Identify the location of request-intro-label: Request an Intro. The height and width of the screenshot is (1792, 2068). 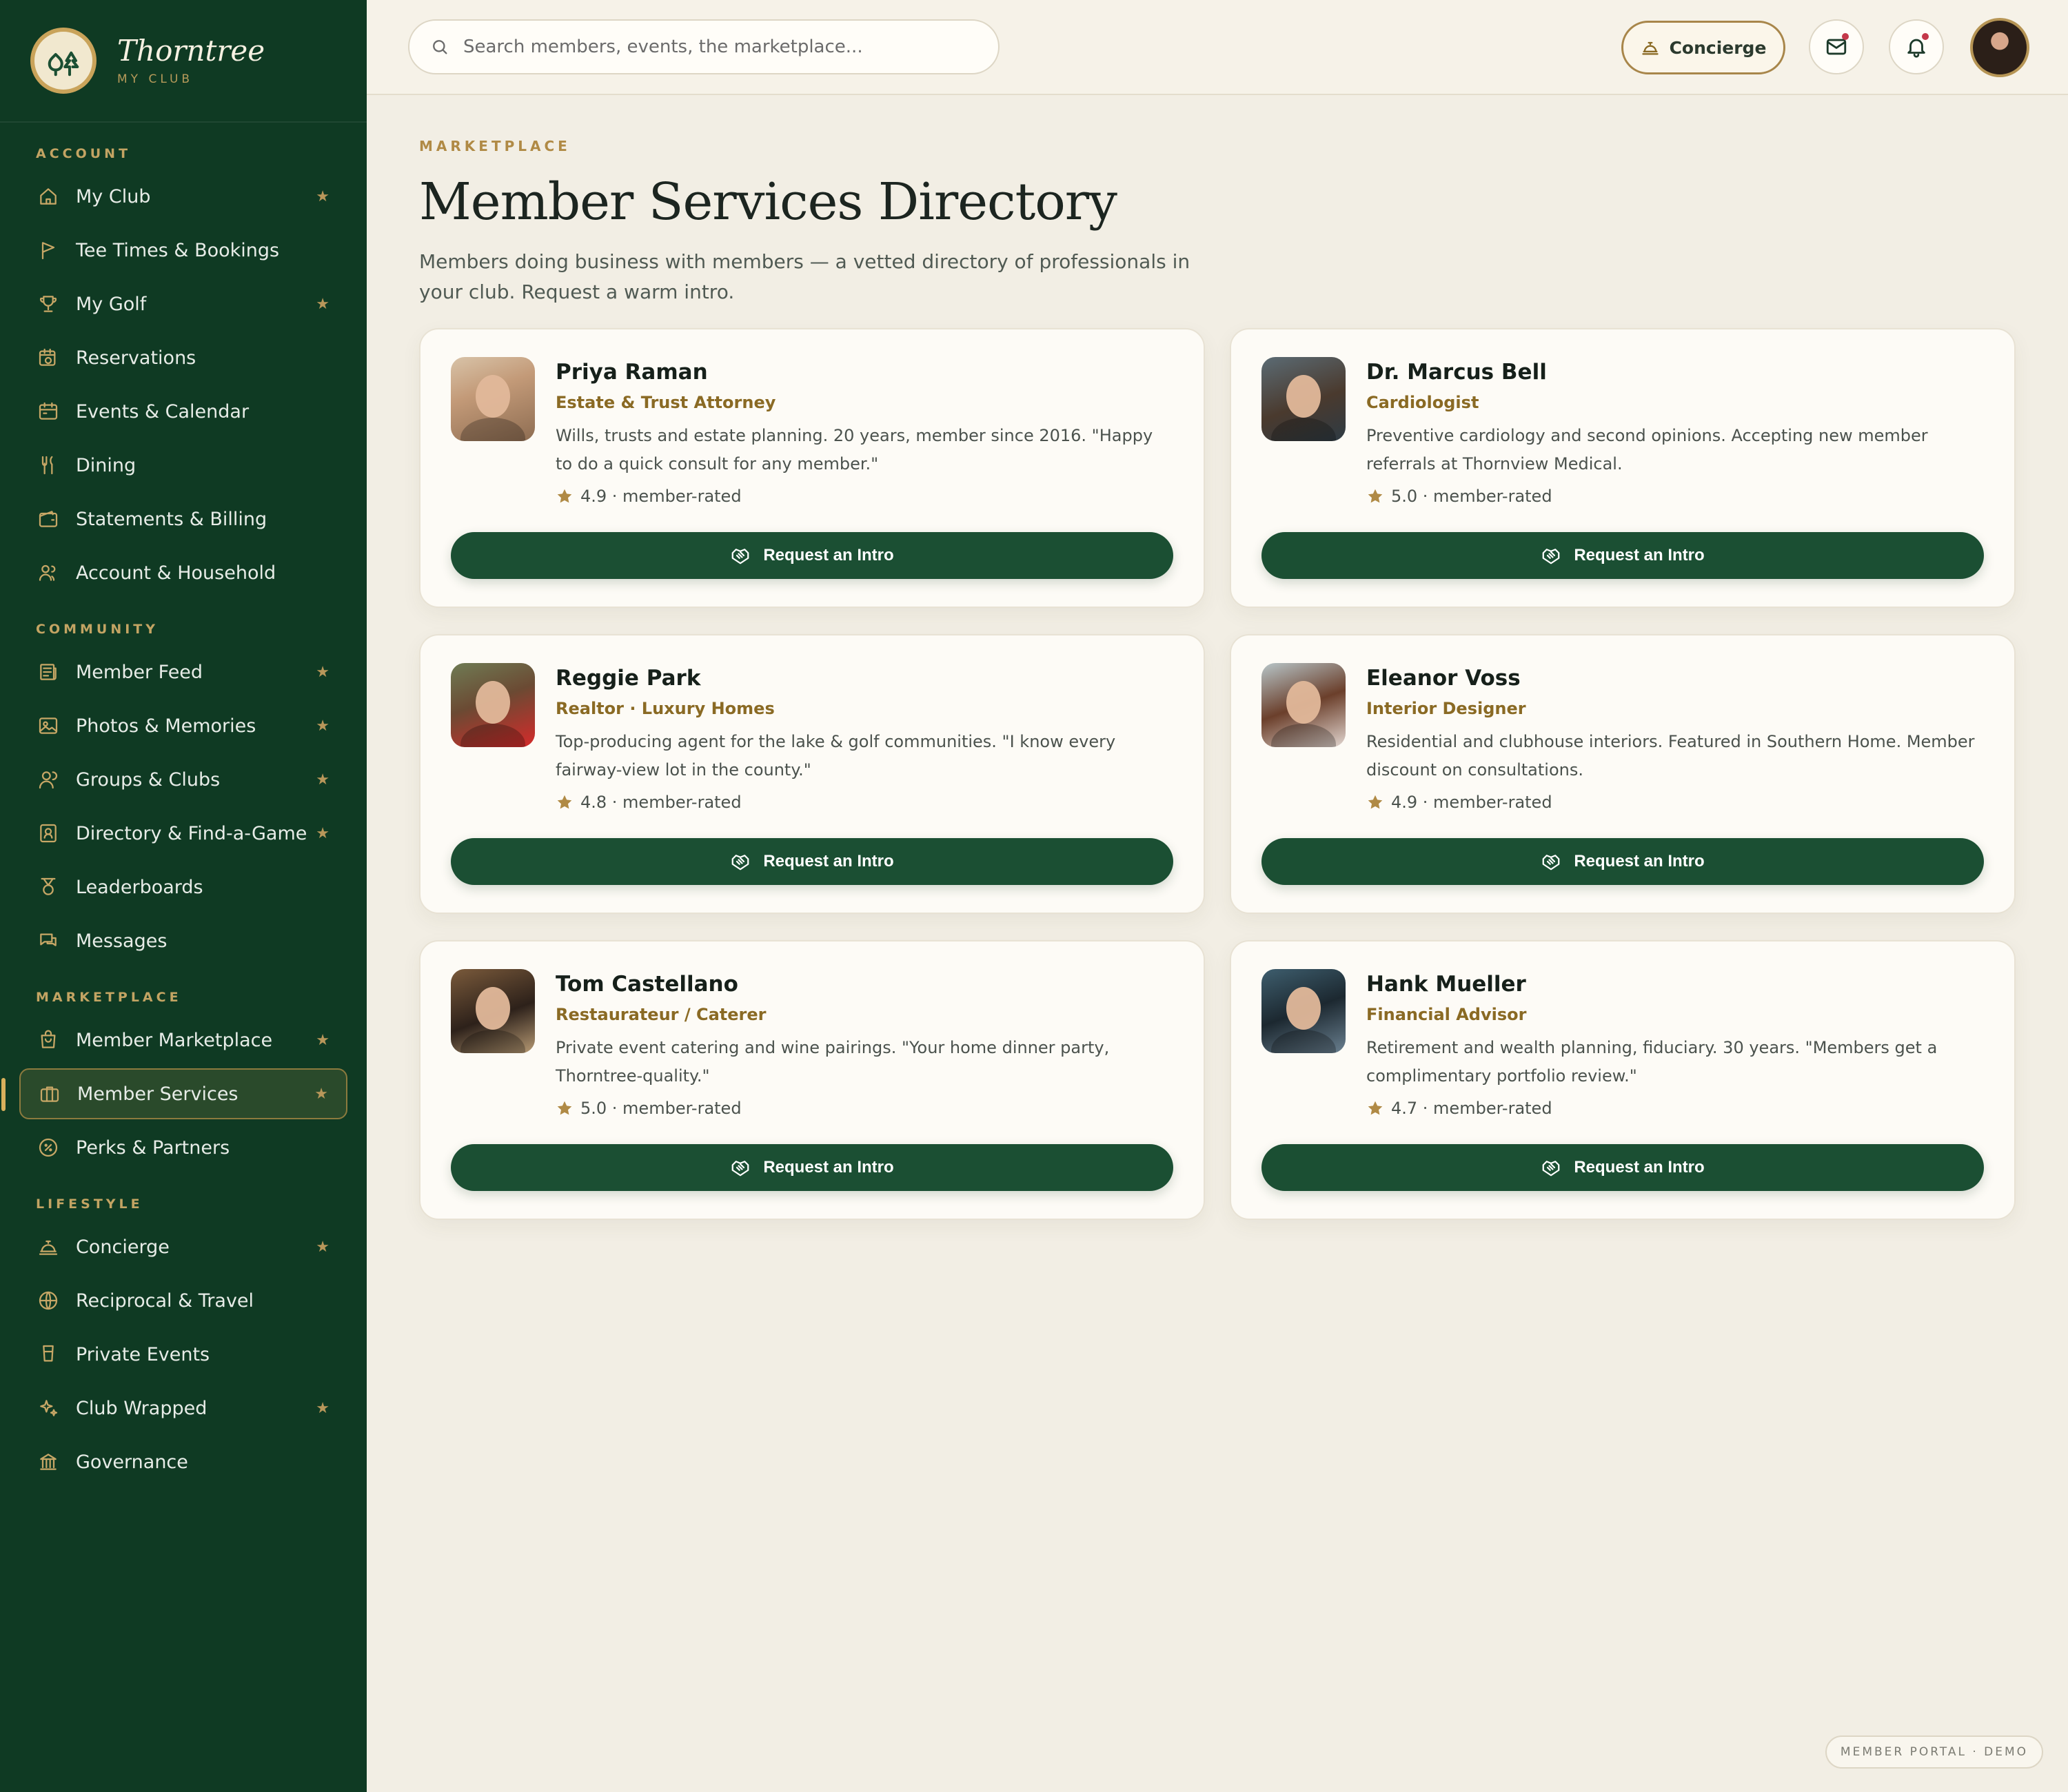
(1639, 861).